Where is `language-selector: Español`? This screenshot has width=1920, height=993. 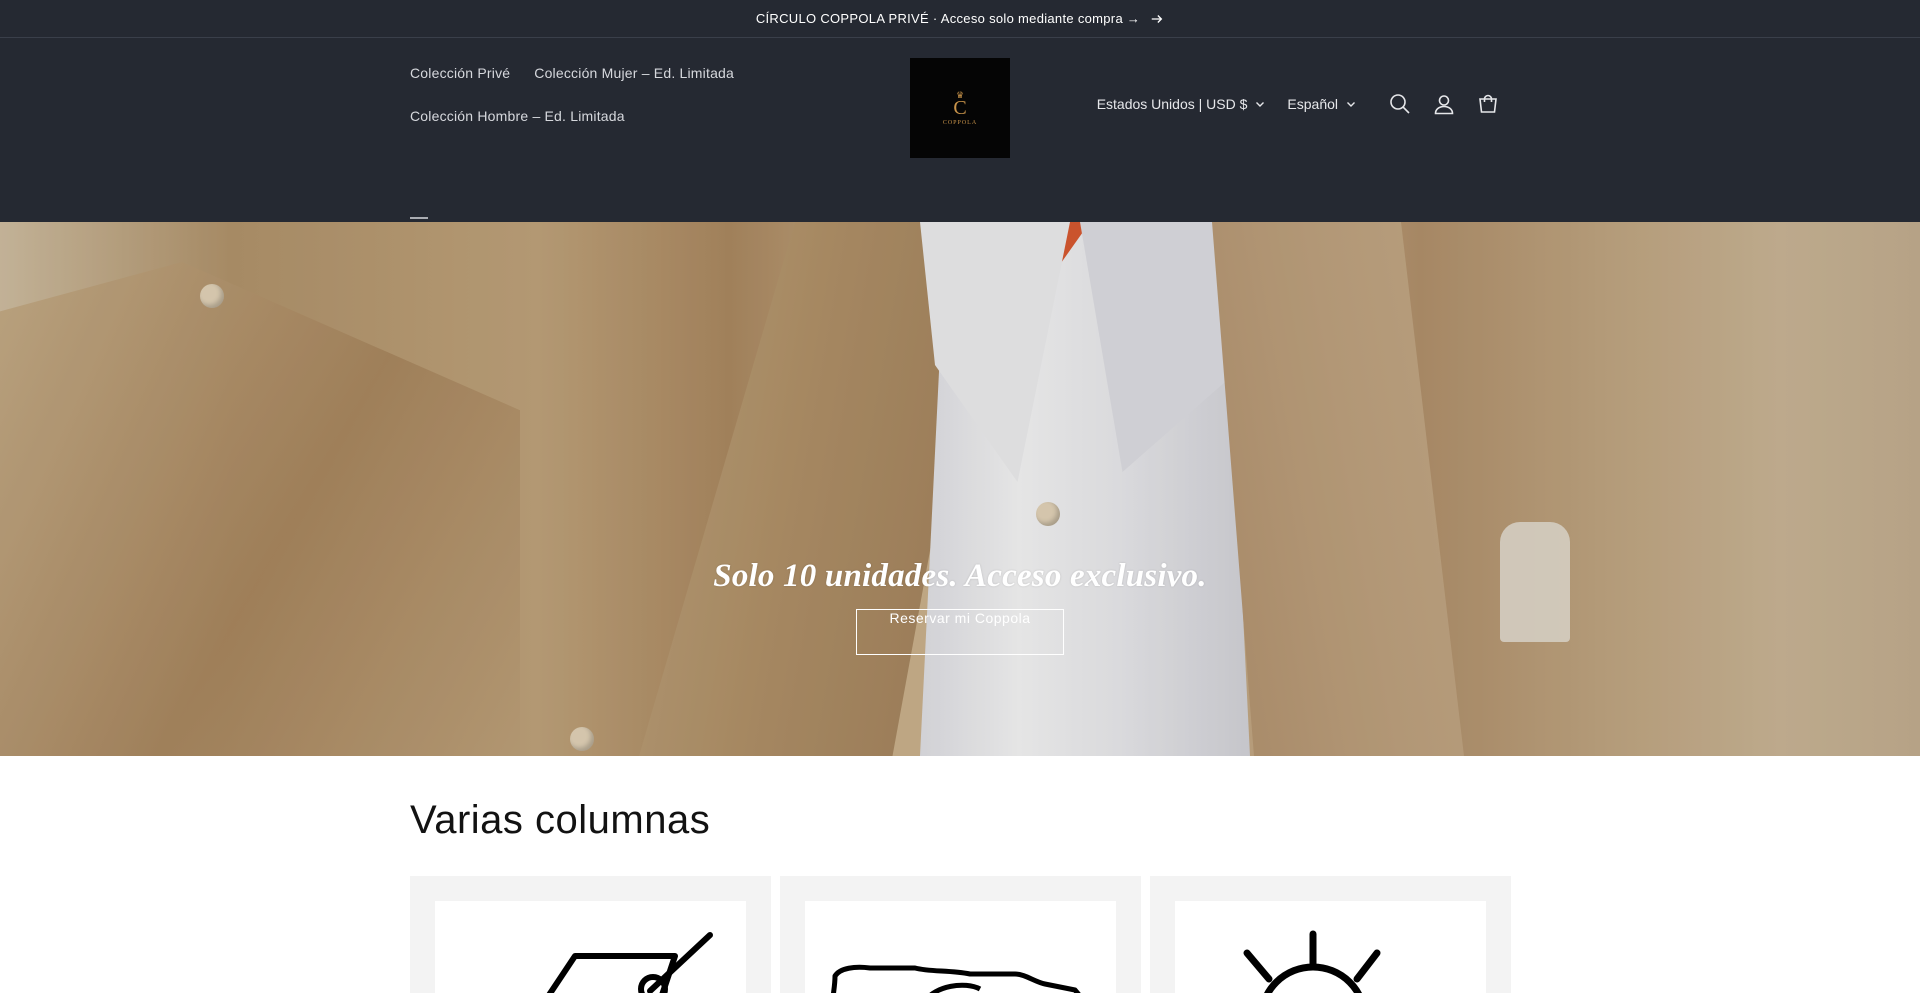 language-selector: Español is located at coordinates (1321, 104).